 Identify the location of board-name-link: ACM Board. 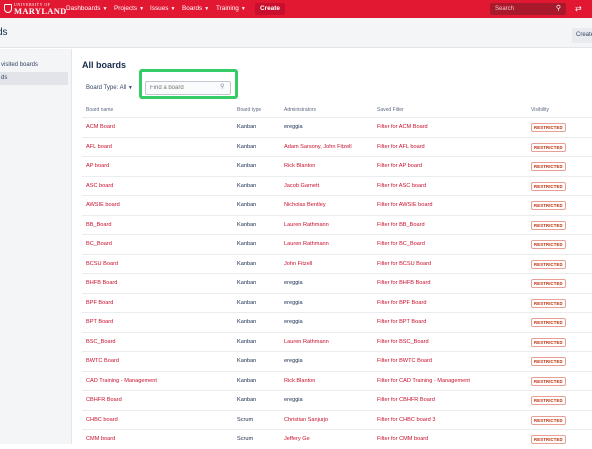
(100, 127).